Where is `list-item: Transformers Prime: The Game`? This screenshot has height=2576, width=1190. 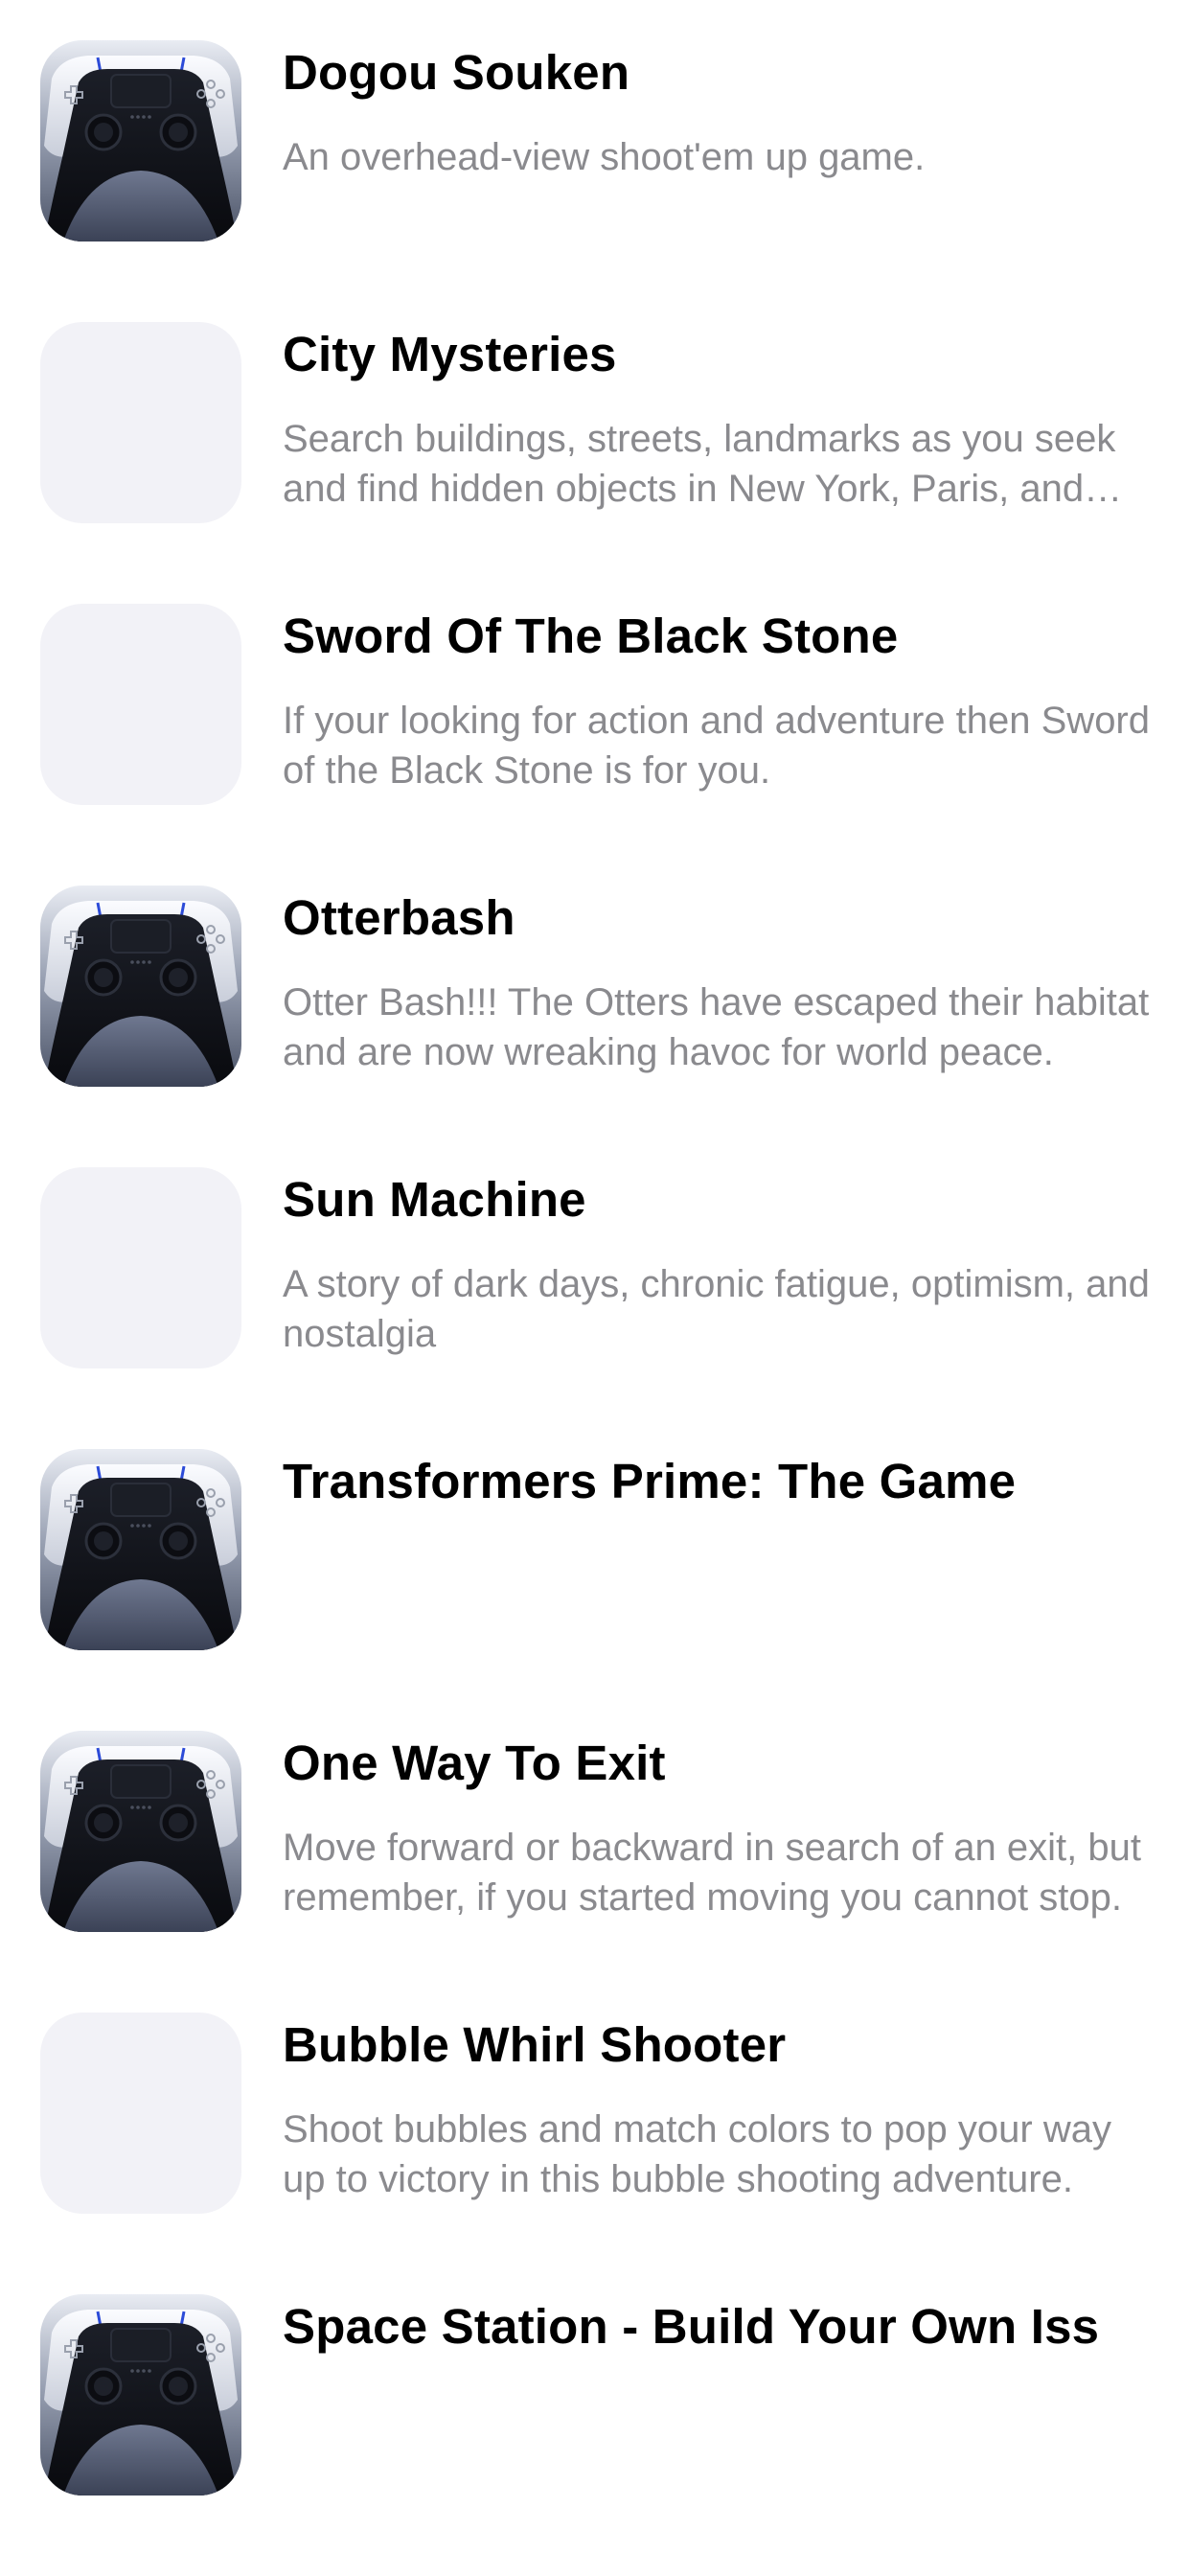 list-item: Transformers Prime: The Game is located at coordinates (595, 1552).